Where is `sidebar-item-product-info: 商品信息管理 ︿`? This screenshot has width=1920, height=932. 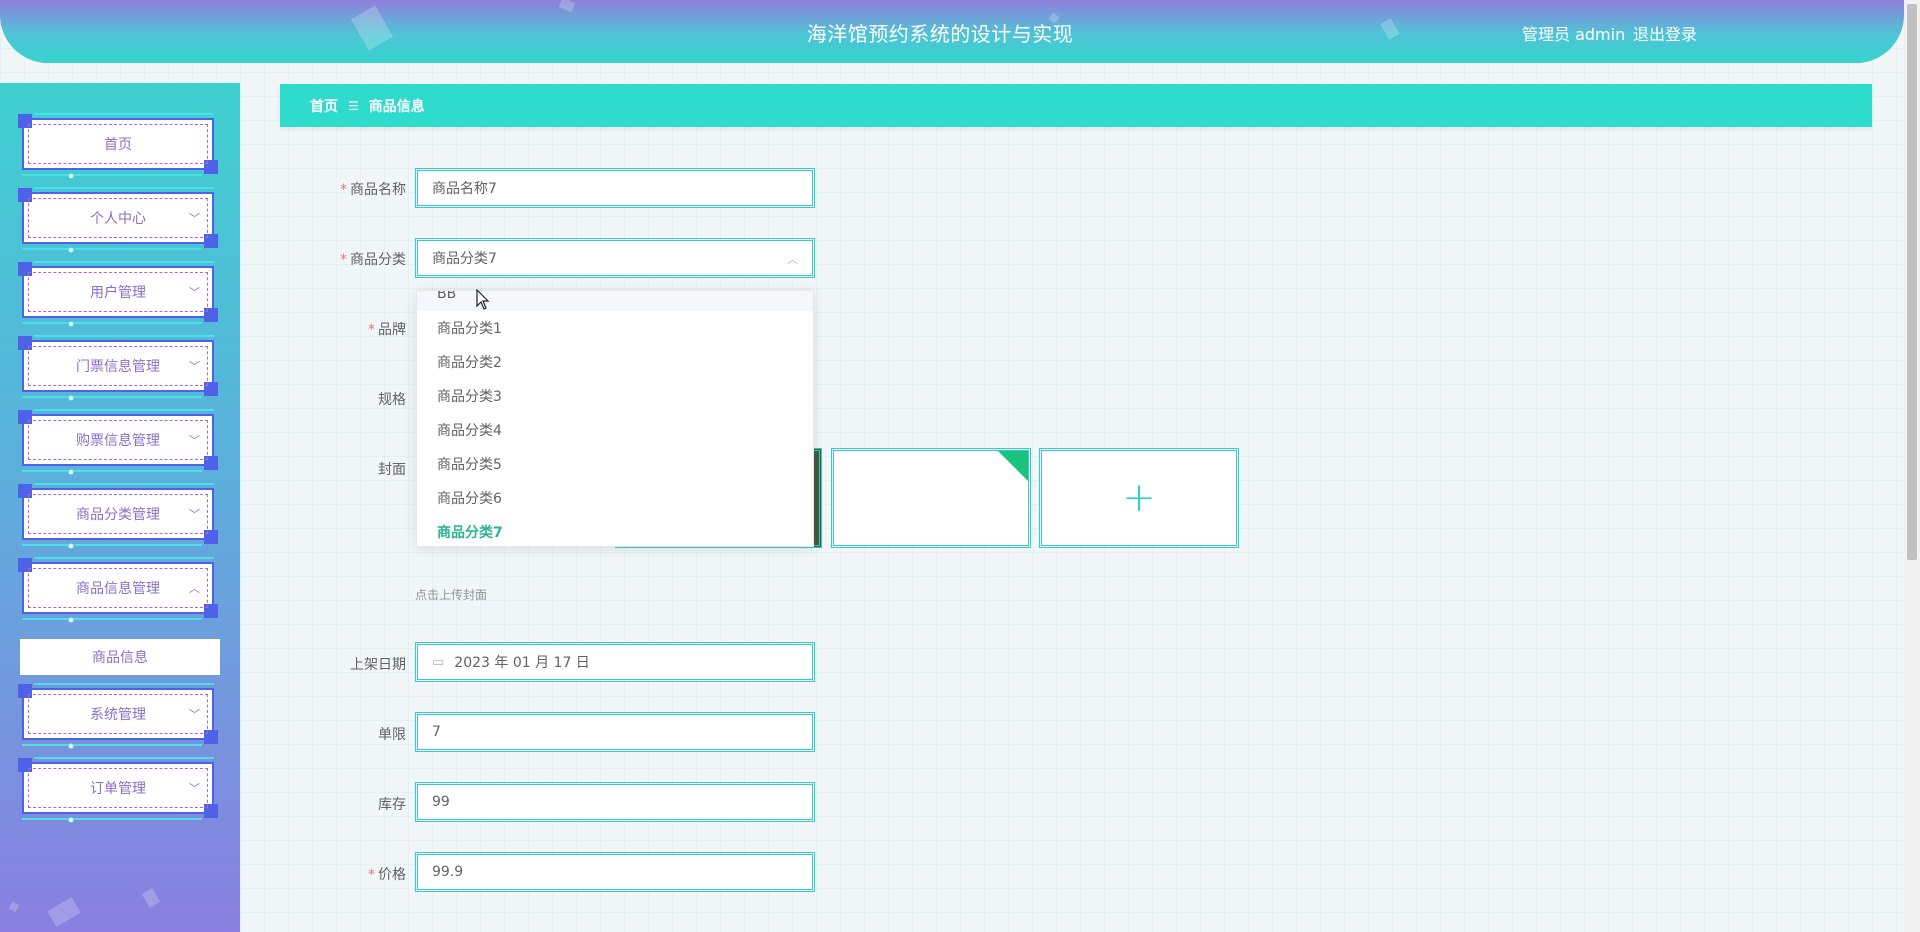 sidebar-item-product-info: 商品信息管理 ︿ is located at coordinates (118, 590).